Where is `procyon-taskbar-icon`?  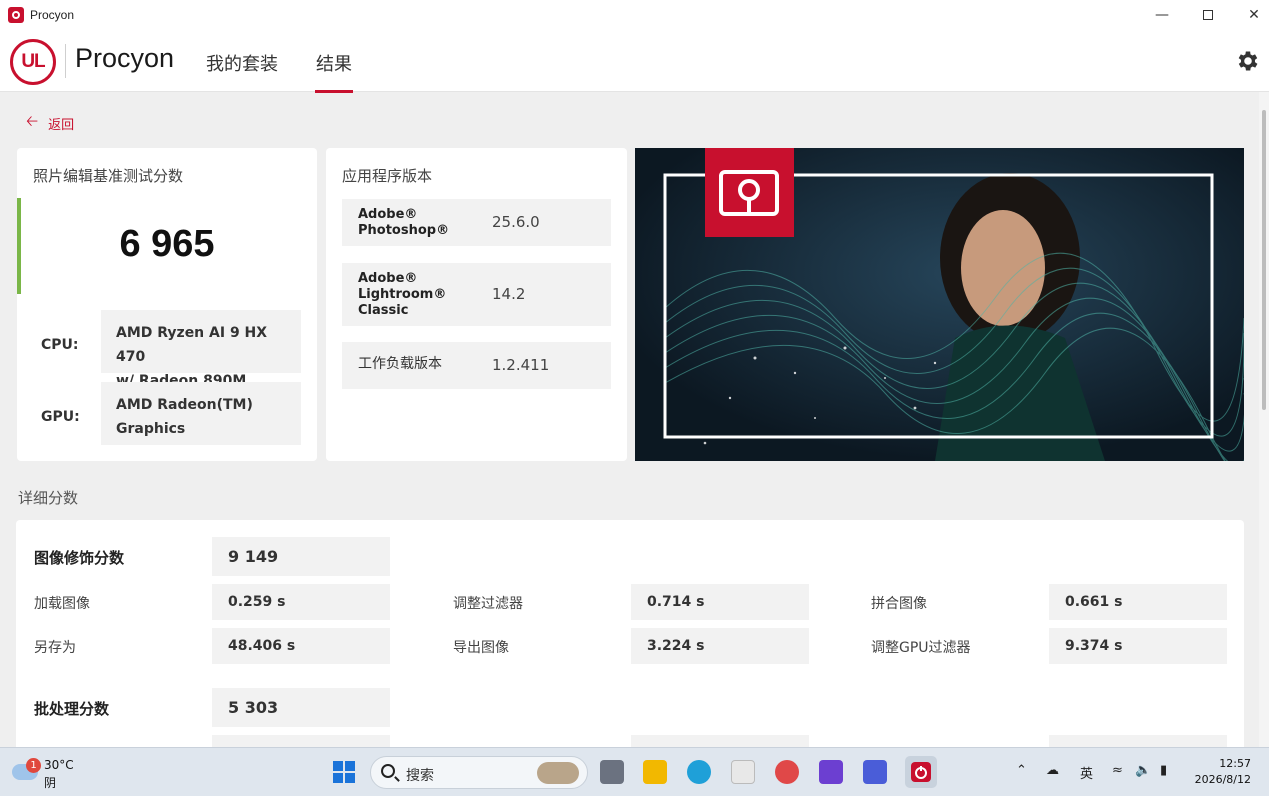 procyon-taskbar-icon is located at coordinates (921, 772).